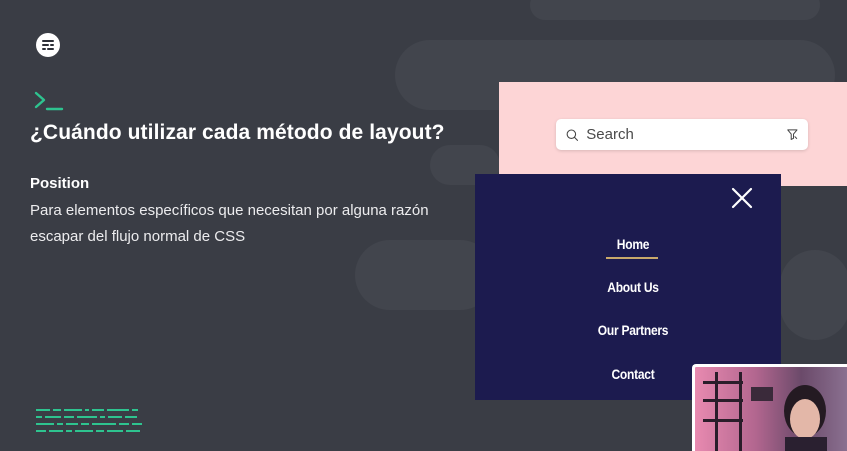 The height and width of the screenshot is (451, 847). Describe the element at coordinates (60, 183) in the screenshot. I see `section-label: Position` at that location.